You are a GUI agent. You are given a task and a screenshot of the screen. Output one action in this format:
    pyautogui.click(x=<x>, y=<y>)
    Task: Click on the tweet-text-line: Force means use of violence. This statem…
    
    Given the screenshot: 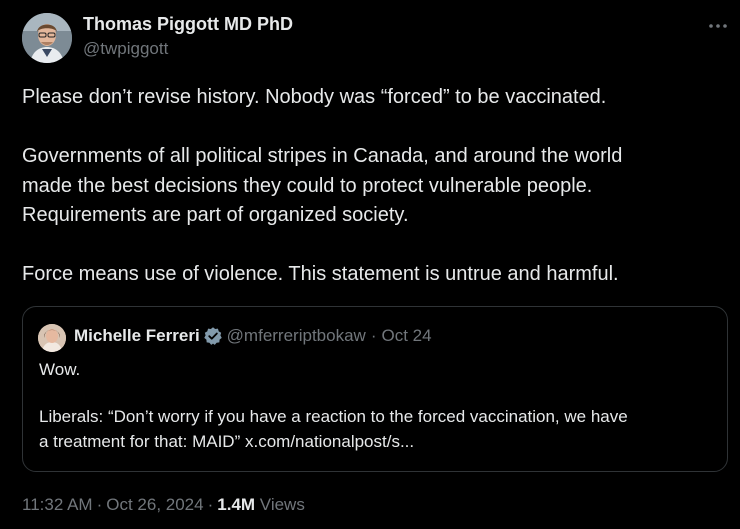 What is the action you would take?
    pyautogui.click(x=320, y=274)
    